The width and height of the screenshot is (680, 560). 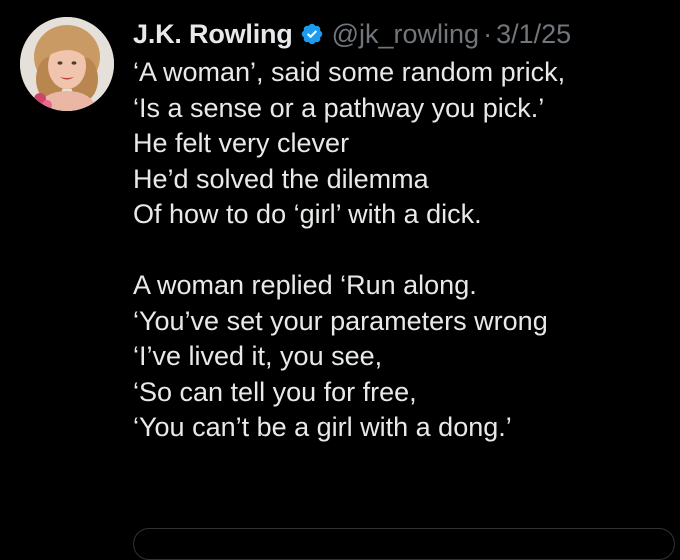 What do you see at coordinates (213, 34) in the screenshot?
I see `author-display-name: J.K. Rowling` at bounding box center [213, 34].